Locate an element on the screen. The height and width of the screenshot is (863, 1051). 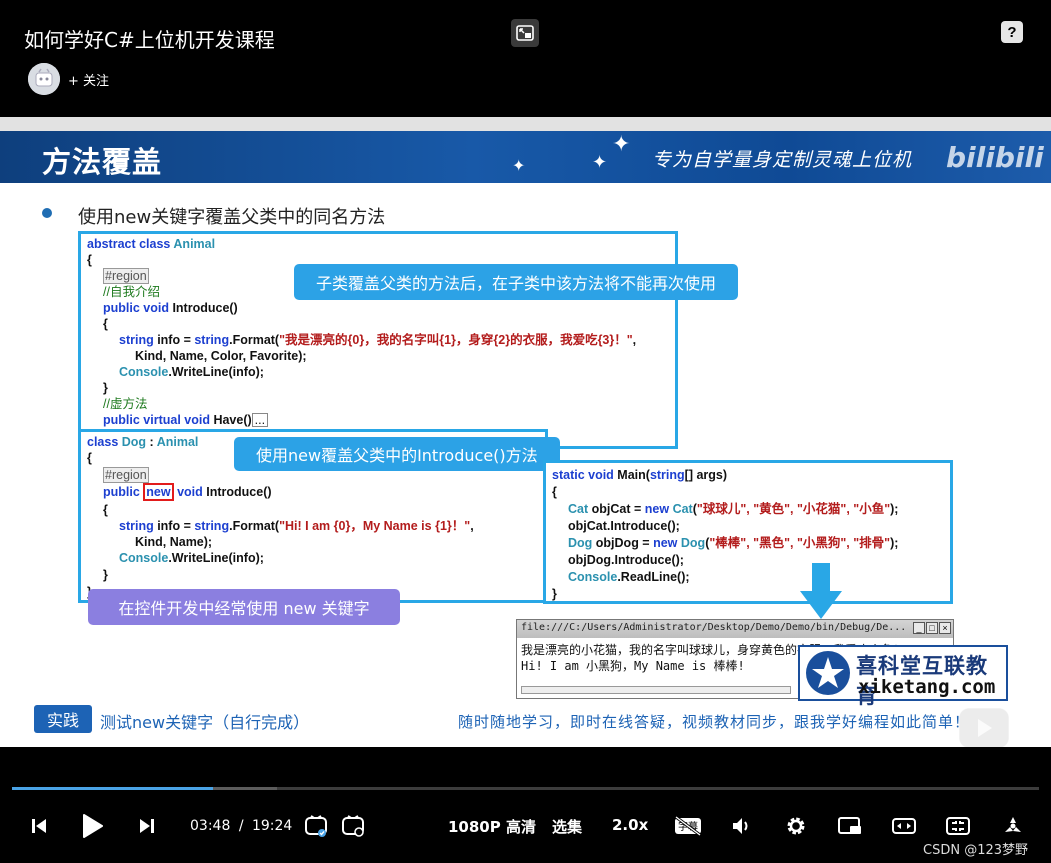
down-arrow-icon is located at coordinates (821, 594).